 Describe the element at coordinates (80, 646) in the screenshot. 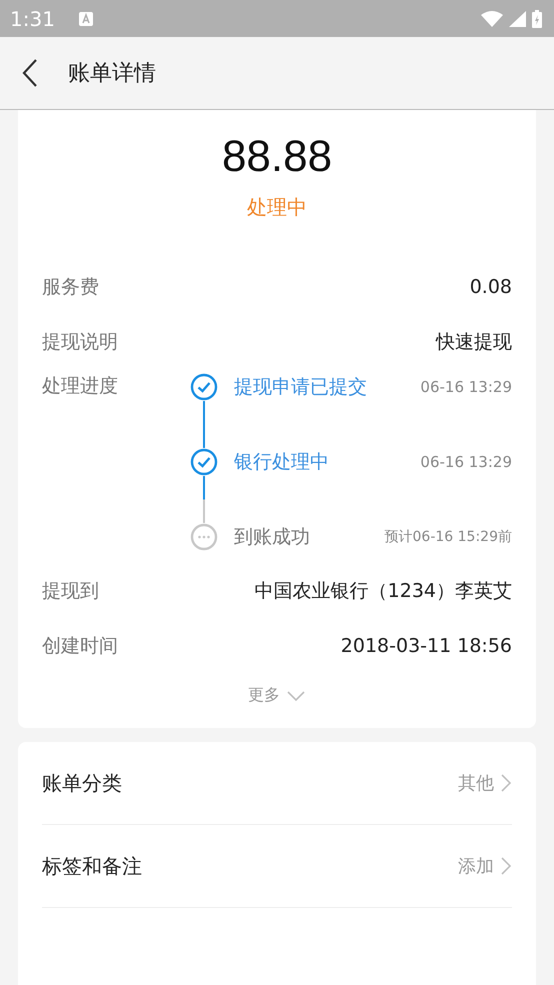

I see `detail-label: 创建时间` at that location.